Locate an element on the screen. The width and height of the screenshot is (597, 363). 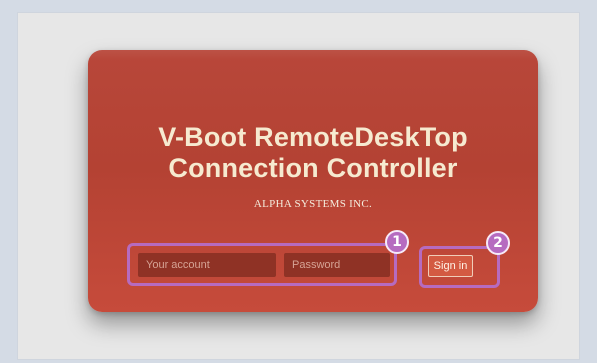
step-2-badge: 2 is located at coordinates (498, 243).